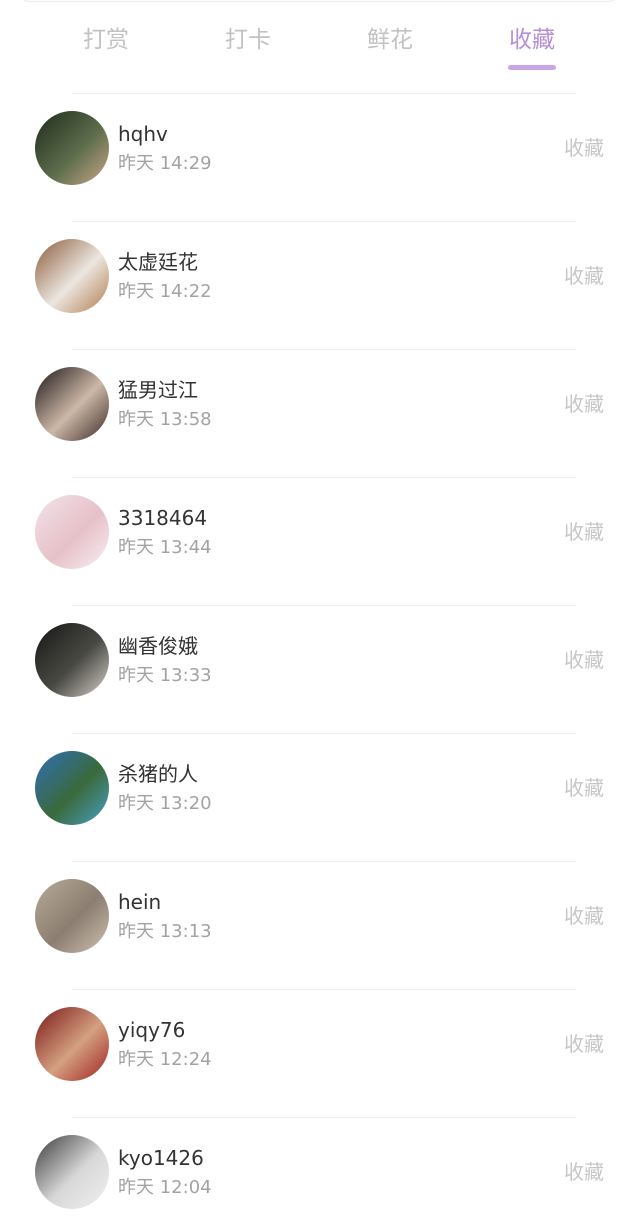 Image resolution: width=640 pixels, height=1225 pixels. Describe the element at coordinates (532, 40) in the screenshot. I see `tab-label: 收藏` at that location.